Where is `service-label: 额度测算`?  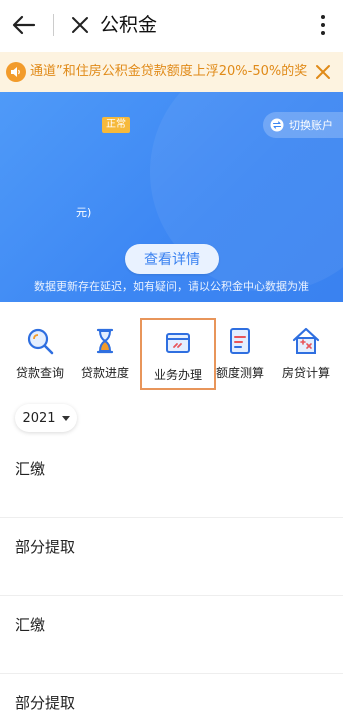
service-label: 额度测算 is located at coordinates (239, 373).